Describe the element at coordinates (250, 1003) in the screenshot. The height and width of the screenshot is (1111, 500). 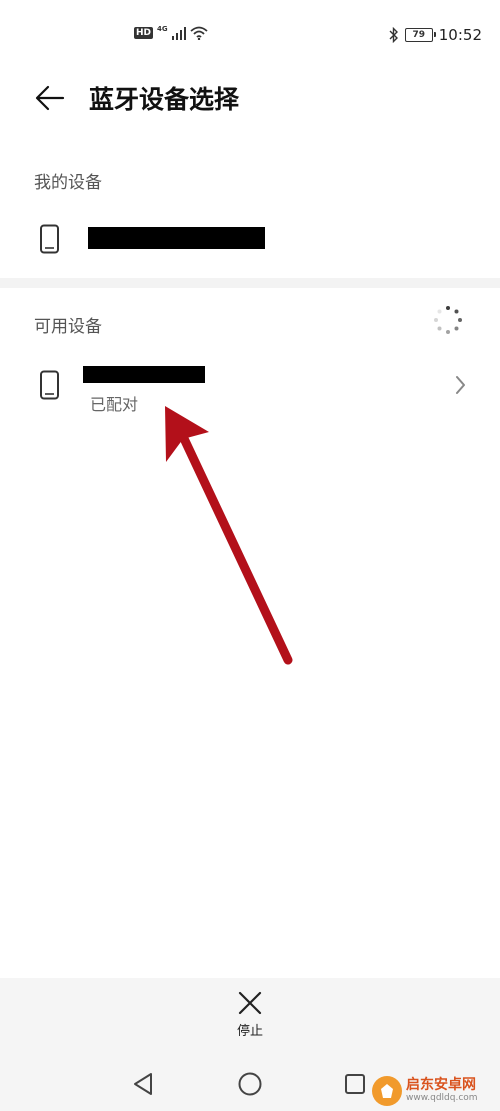
I see `close-icon` at that location.